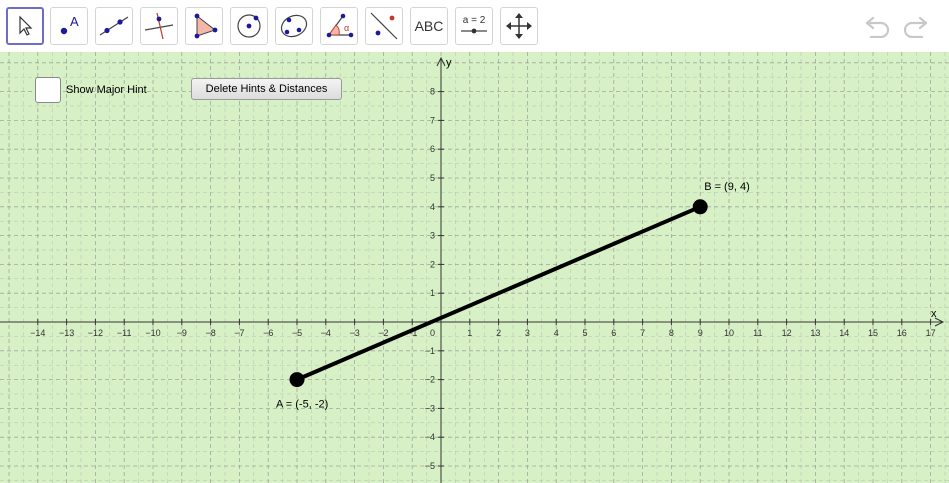 The width and height of the screenshot is (949, 483). Describe the element at coordinates (815, 333) in the screenshot. I see `x-tick-label: 13` at that location.